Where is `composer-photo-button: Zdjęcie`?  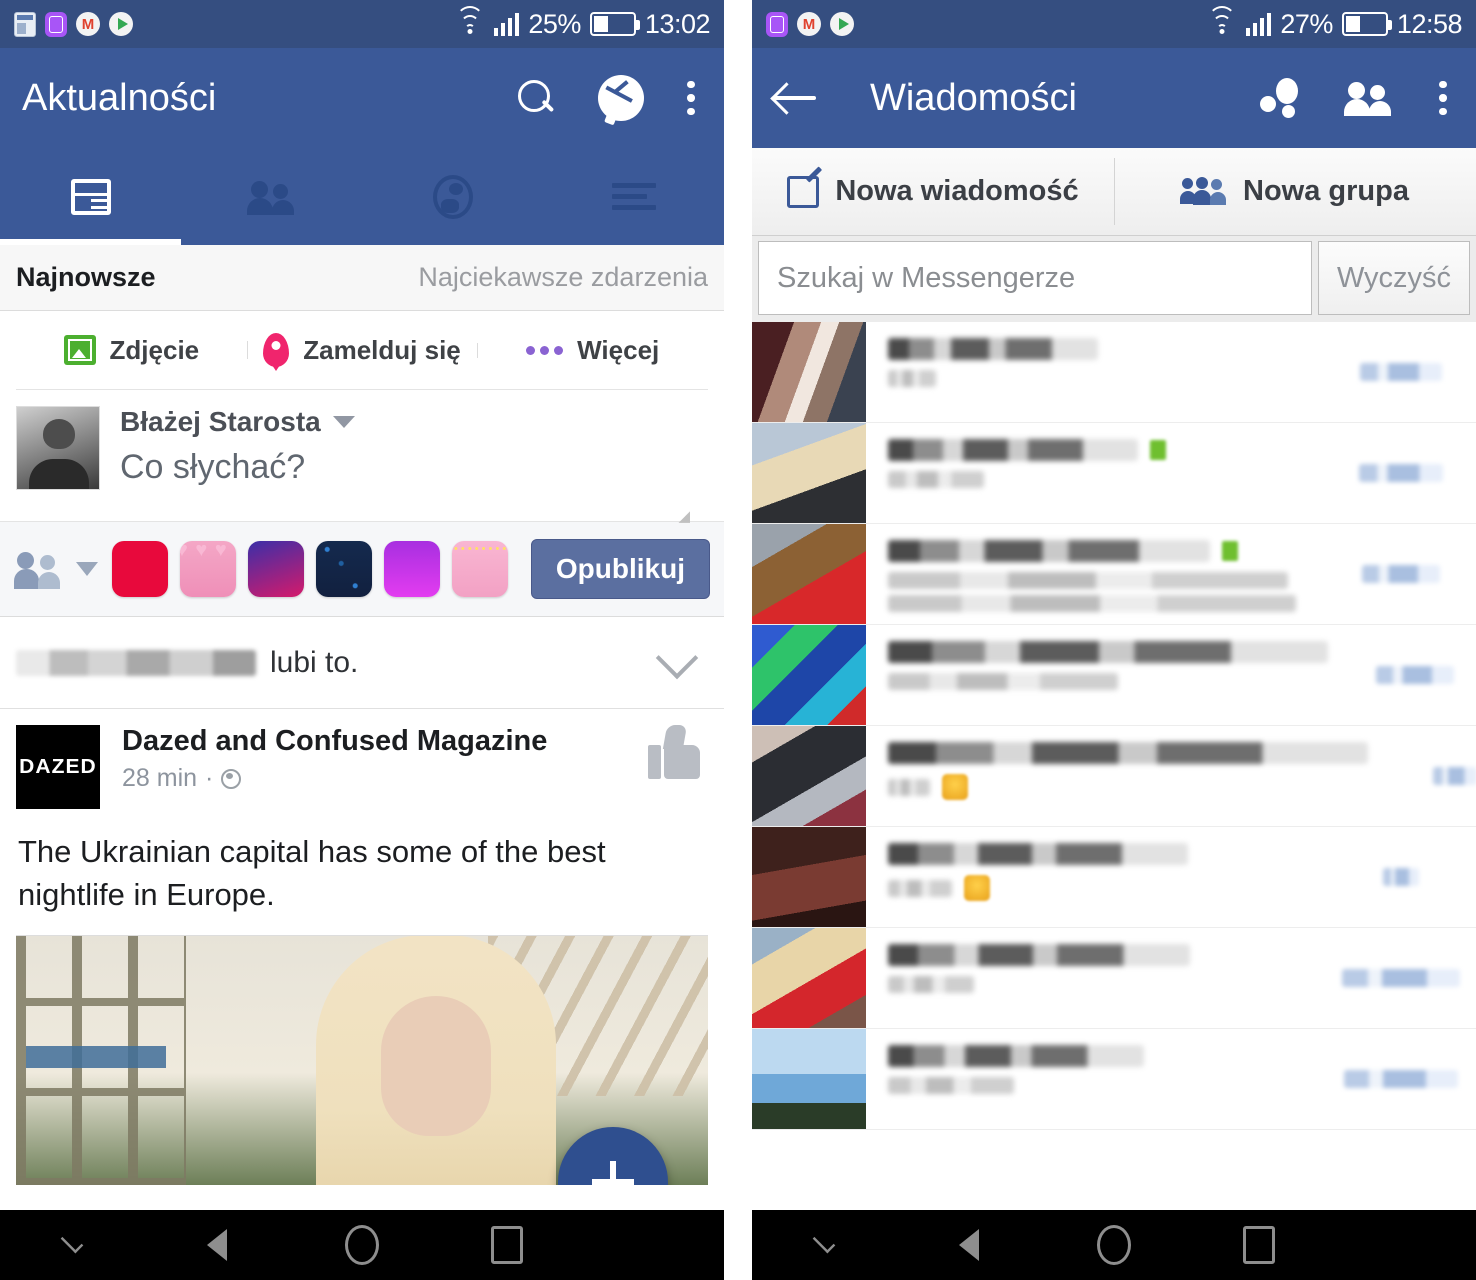
composer-photo-button: Zdjęcie is located at coordinates (131, 350).